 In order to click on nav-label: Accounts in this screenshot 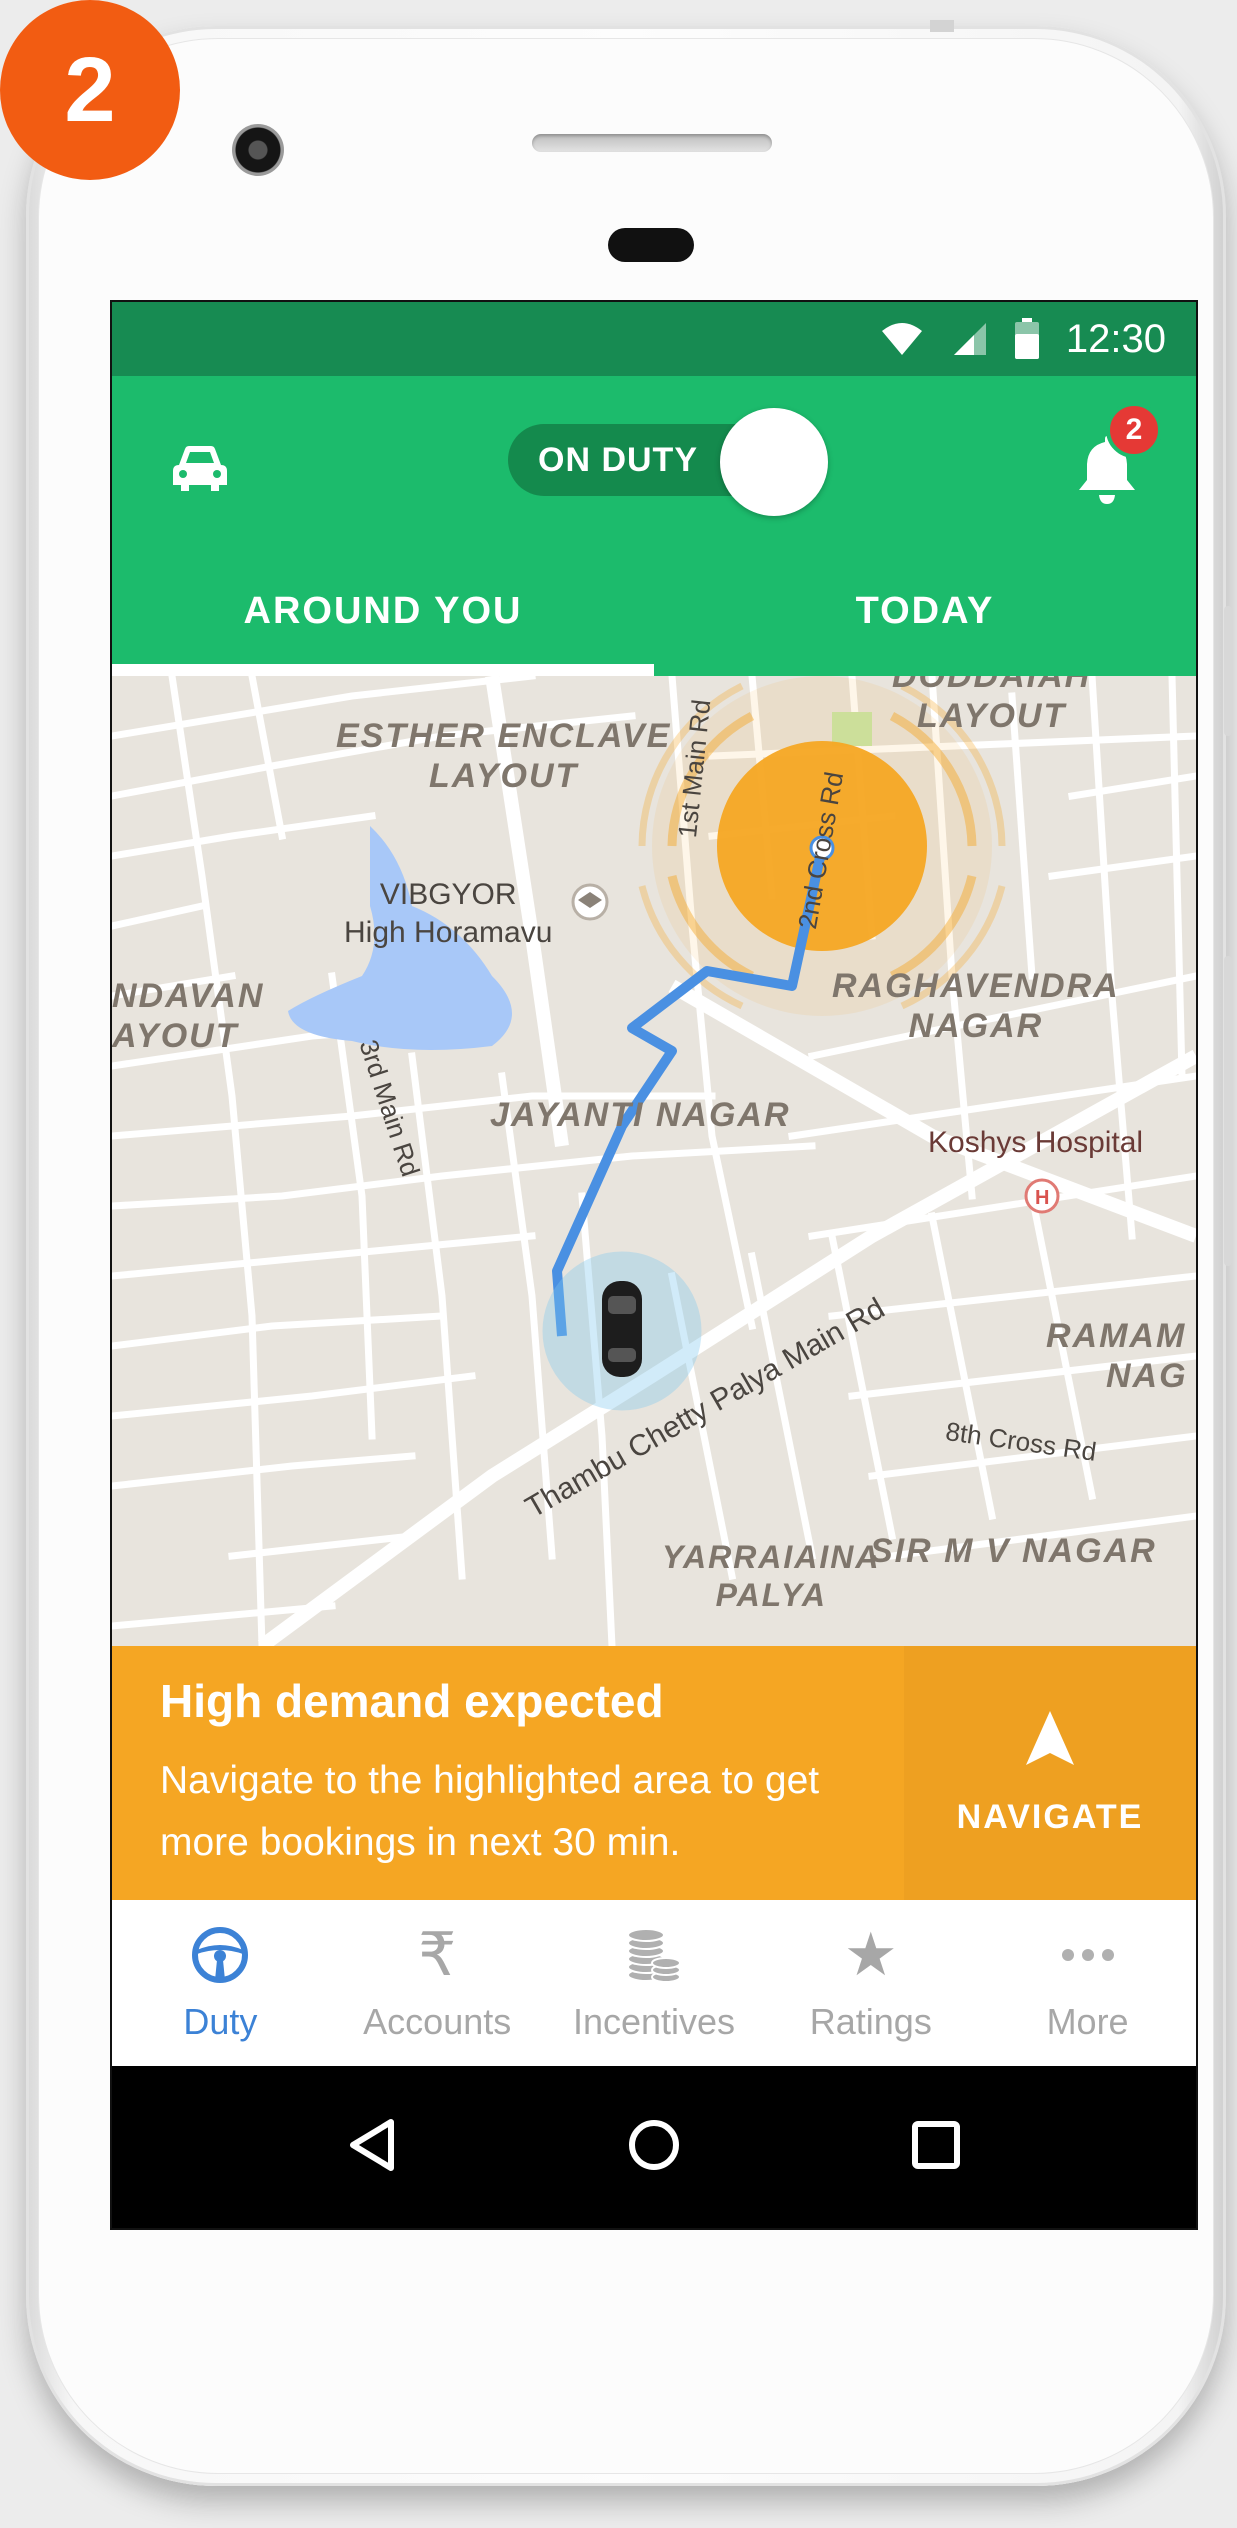, I will do `click(437, 2021)`.